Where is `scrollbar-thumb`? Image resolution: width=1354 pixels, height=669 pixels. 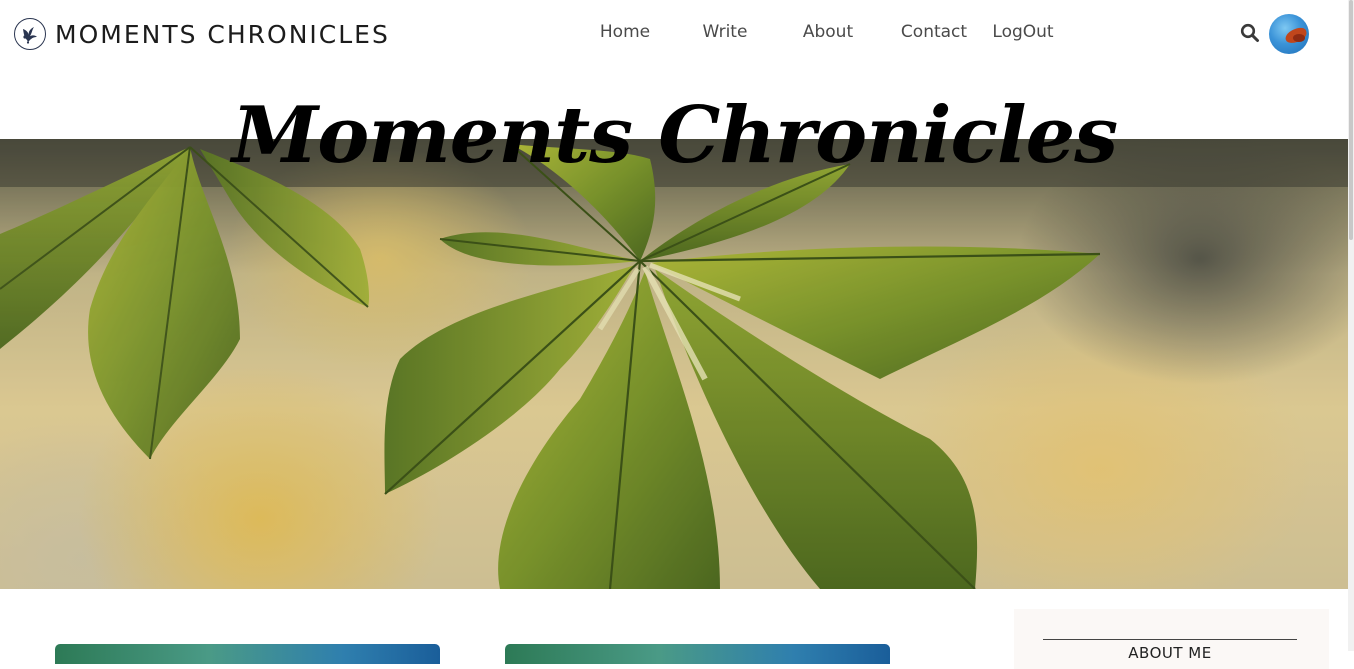
scrollbar-thumb is located at coordinates (1351, 120).